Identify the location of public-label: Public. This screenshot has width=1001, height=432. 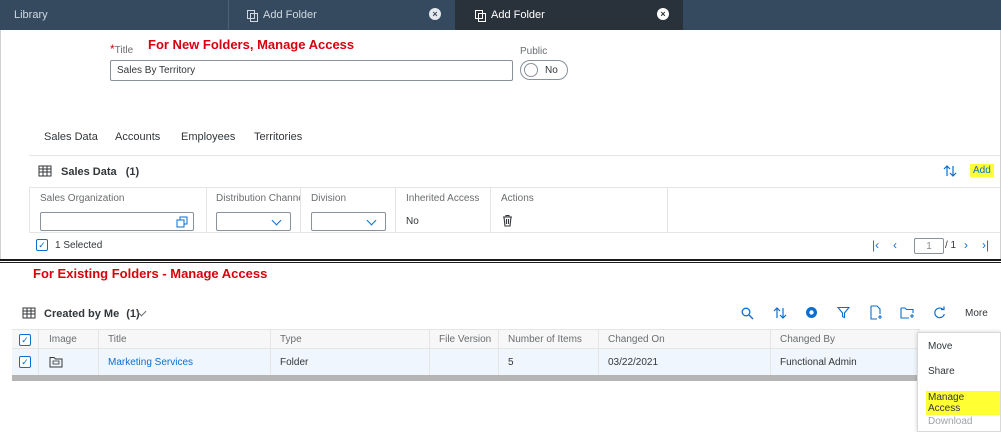
(534, 51).